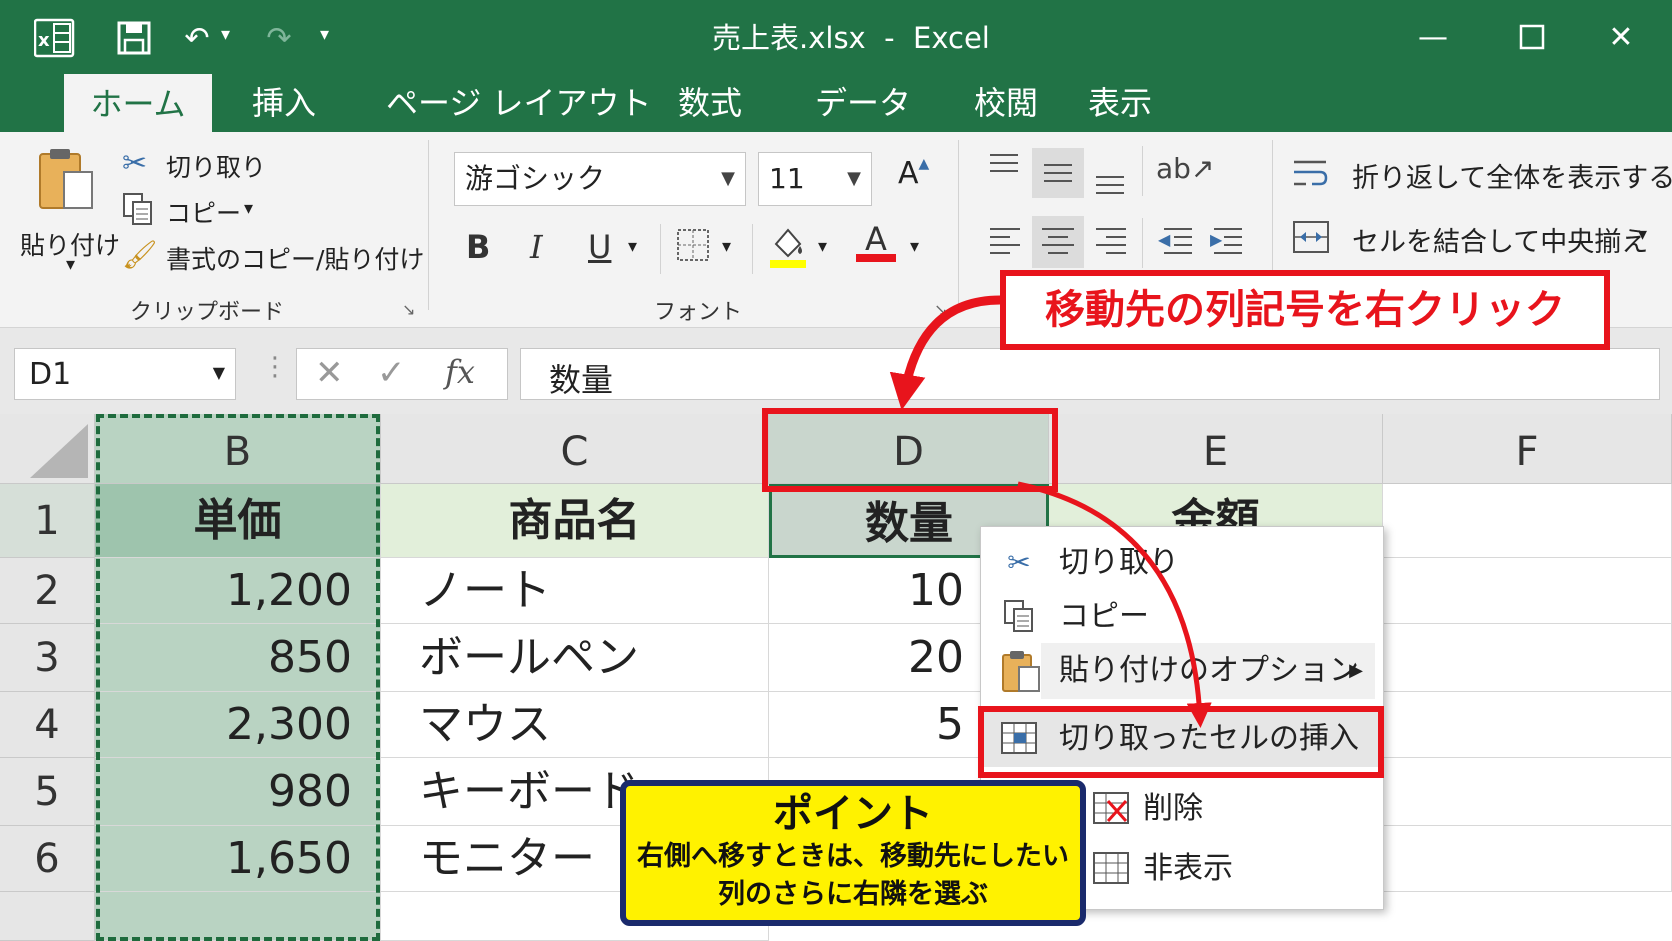 This screenshot has height=941, width=1672. I want to click on callout-right-click: 移動先の列記号を右クリック, so click(1305, 310).